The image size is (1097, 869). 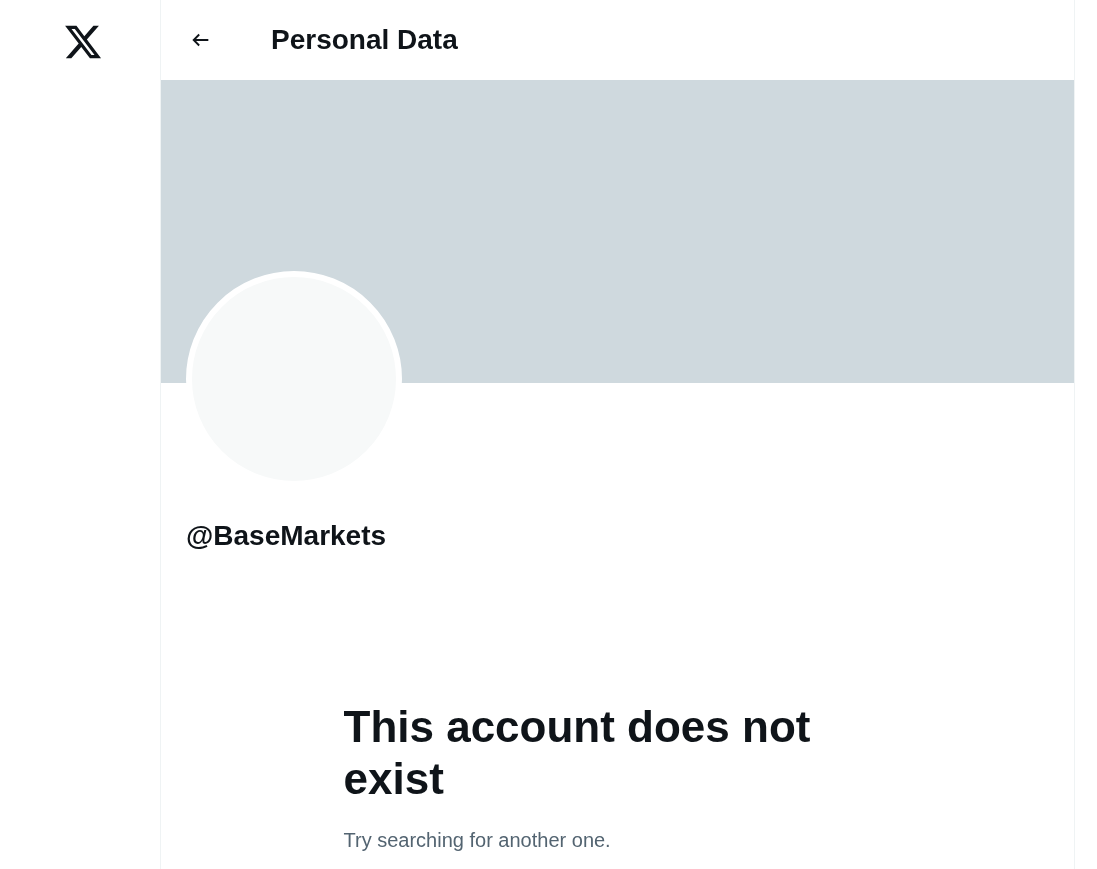 I want to click on empty-state-heading: This account does not exist, so click(x=577, y=753).